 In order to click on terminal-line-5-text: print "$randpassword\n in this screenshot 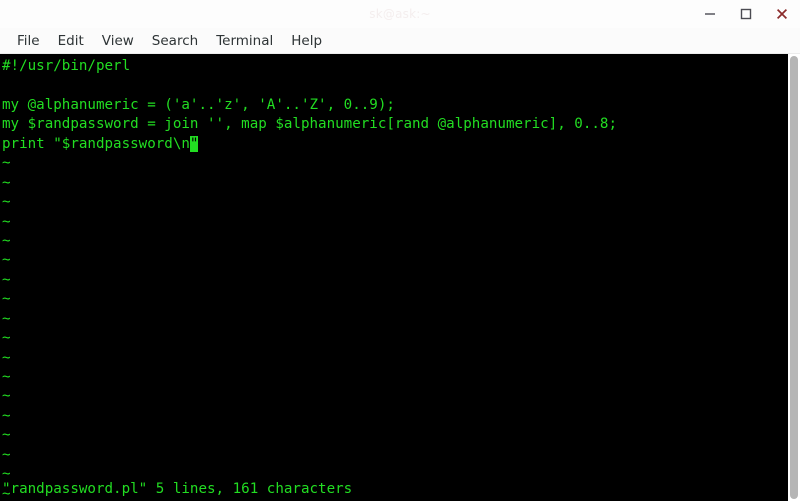, I will do `click(96, 143)`.